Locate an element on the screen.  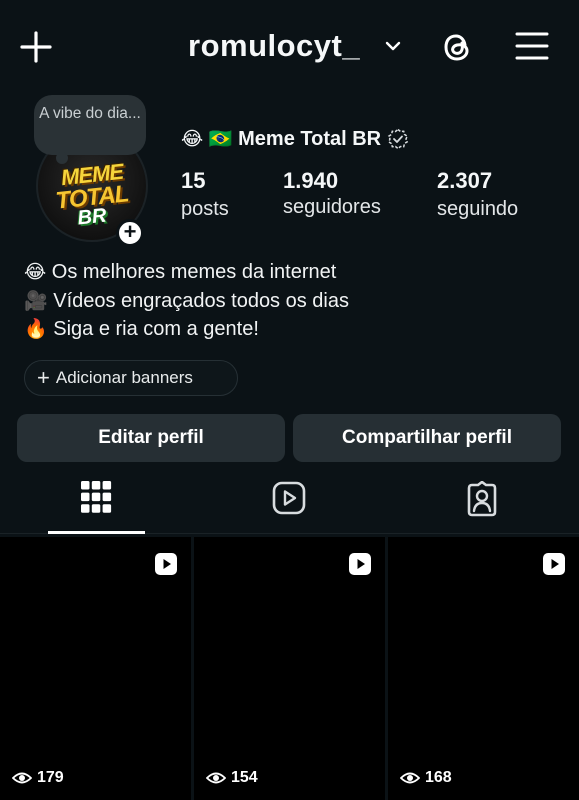
bio-emoji: 🎥 is located at coordinates (36, 301).